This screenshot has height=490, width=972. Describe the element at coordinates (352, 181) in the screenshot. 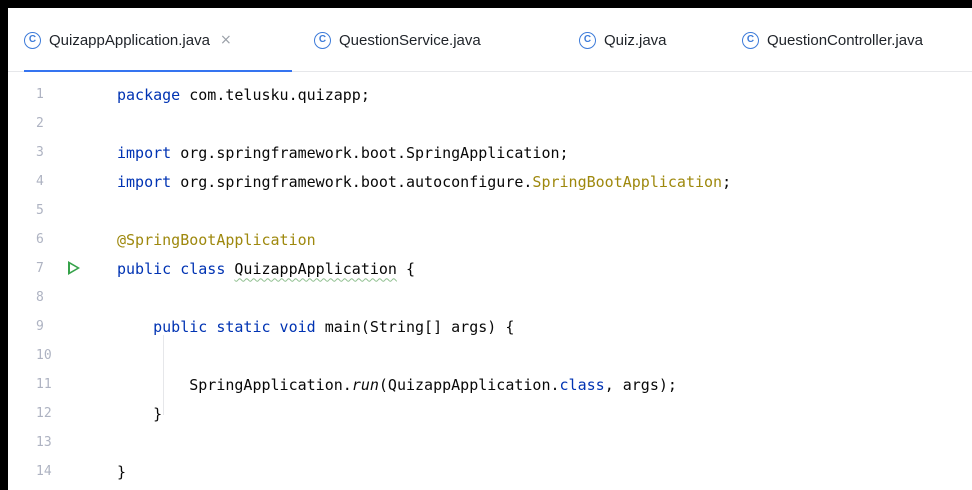

I see `code-token: org.springframework.boot.autoconfigure.` at that location.